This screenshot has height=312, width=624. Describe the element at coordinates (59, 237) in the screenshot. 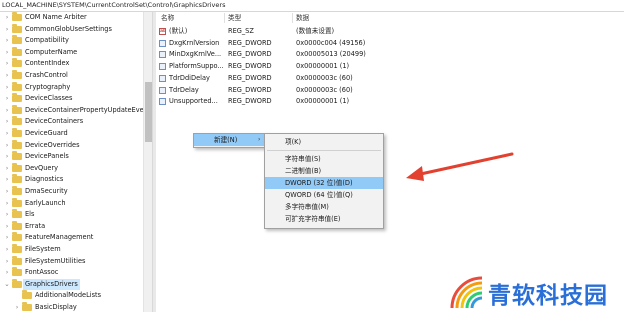

I see `tree-item-label: FeatureManagement` at that location.